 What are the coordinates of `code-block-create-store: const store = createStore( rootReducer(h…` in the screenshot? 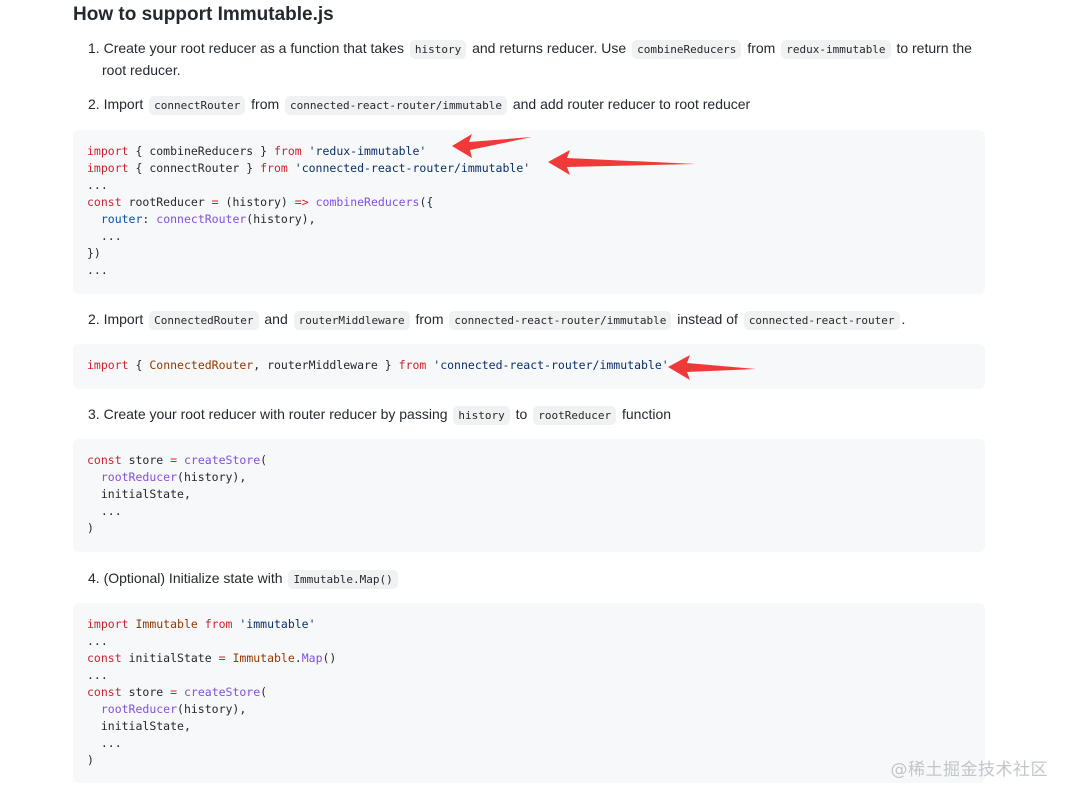 It's located at (529, 495).